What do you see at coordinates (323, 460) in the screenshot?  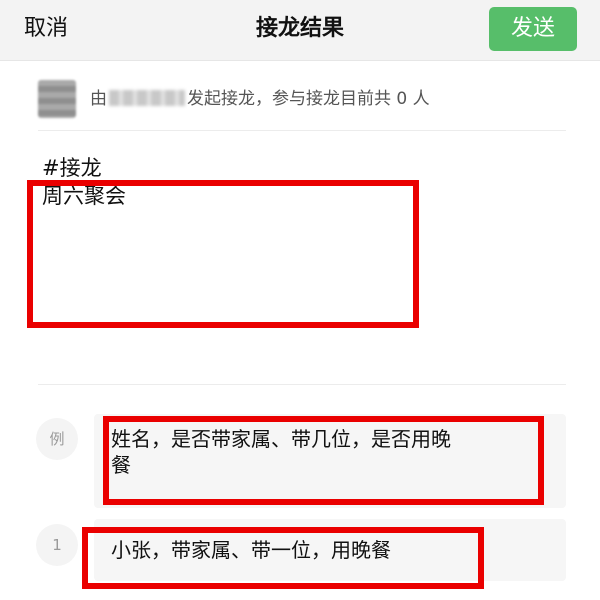 I see `highlight-box-example` at bounding box center [323, 460].